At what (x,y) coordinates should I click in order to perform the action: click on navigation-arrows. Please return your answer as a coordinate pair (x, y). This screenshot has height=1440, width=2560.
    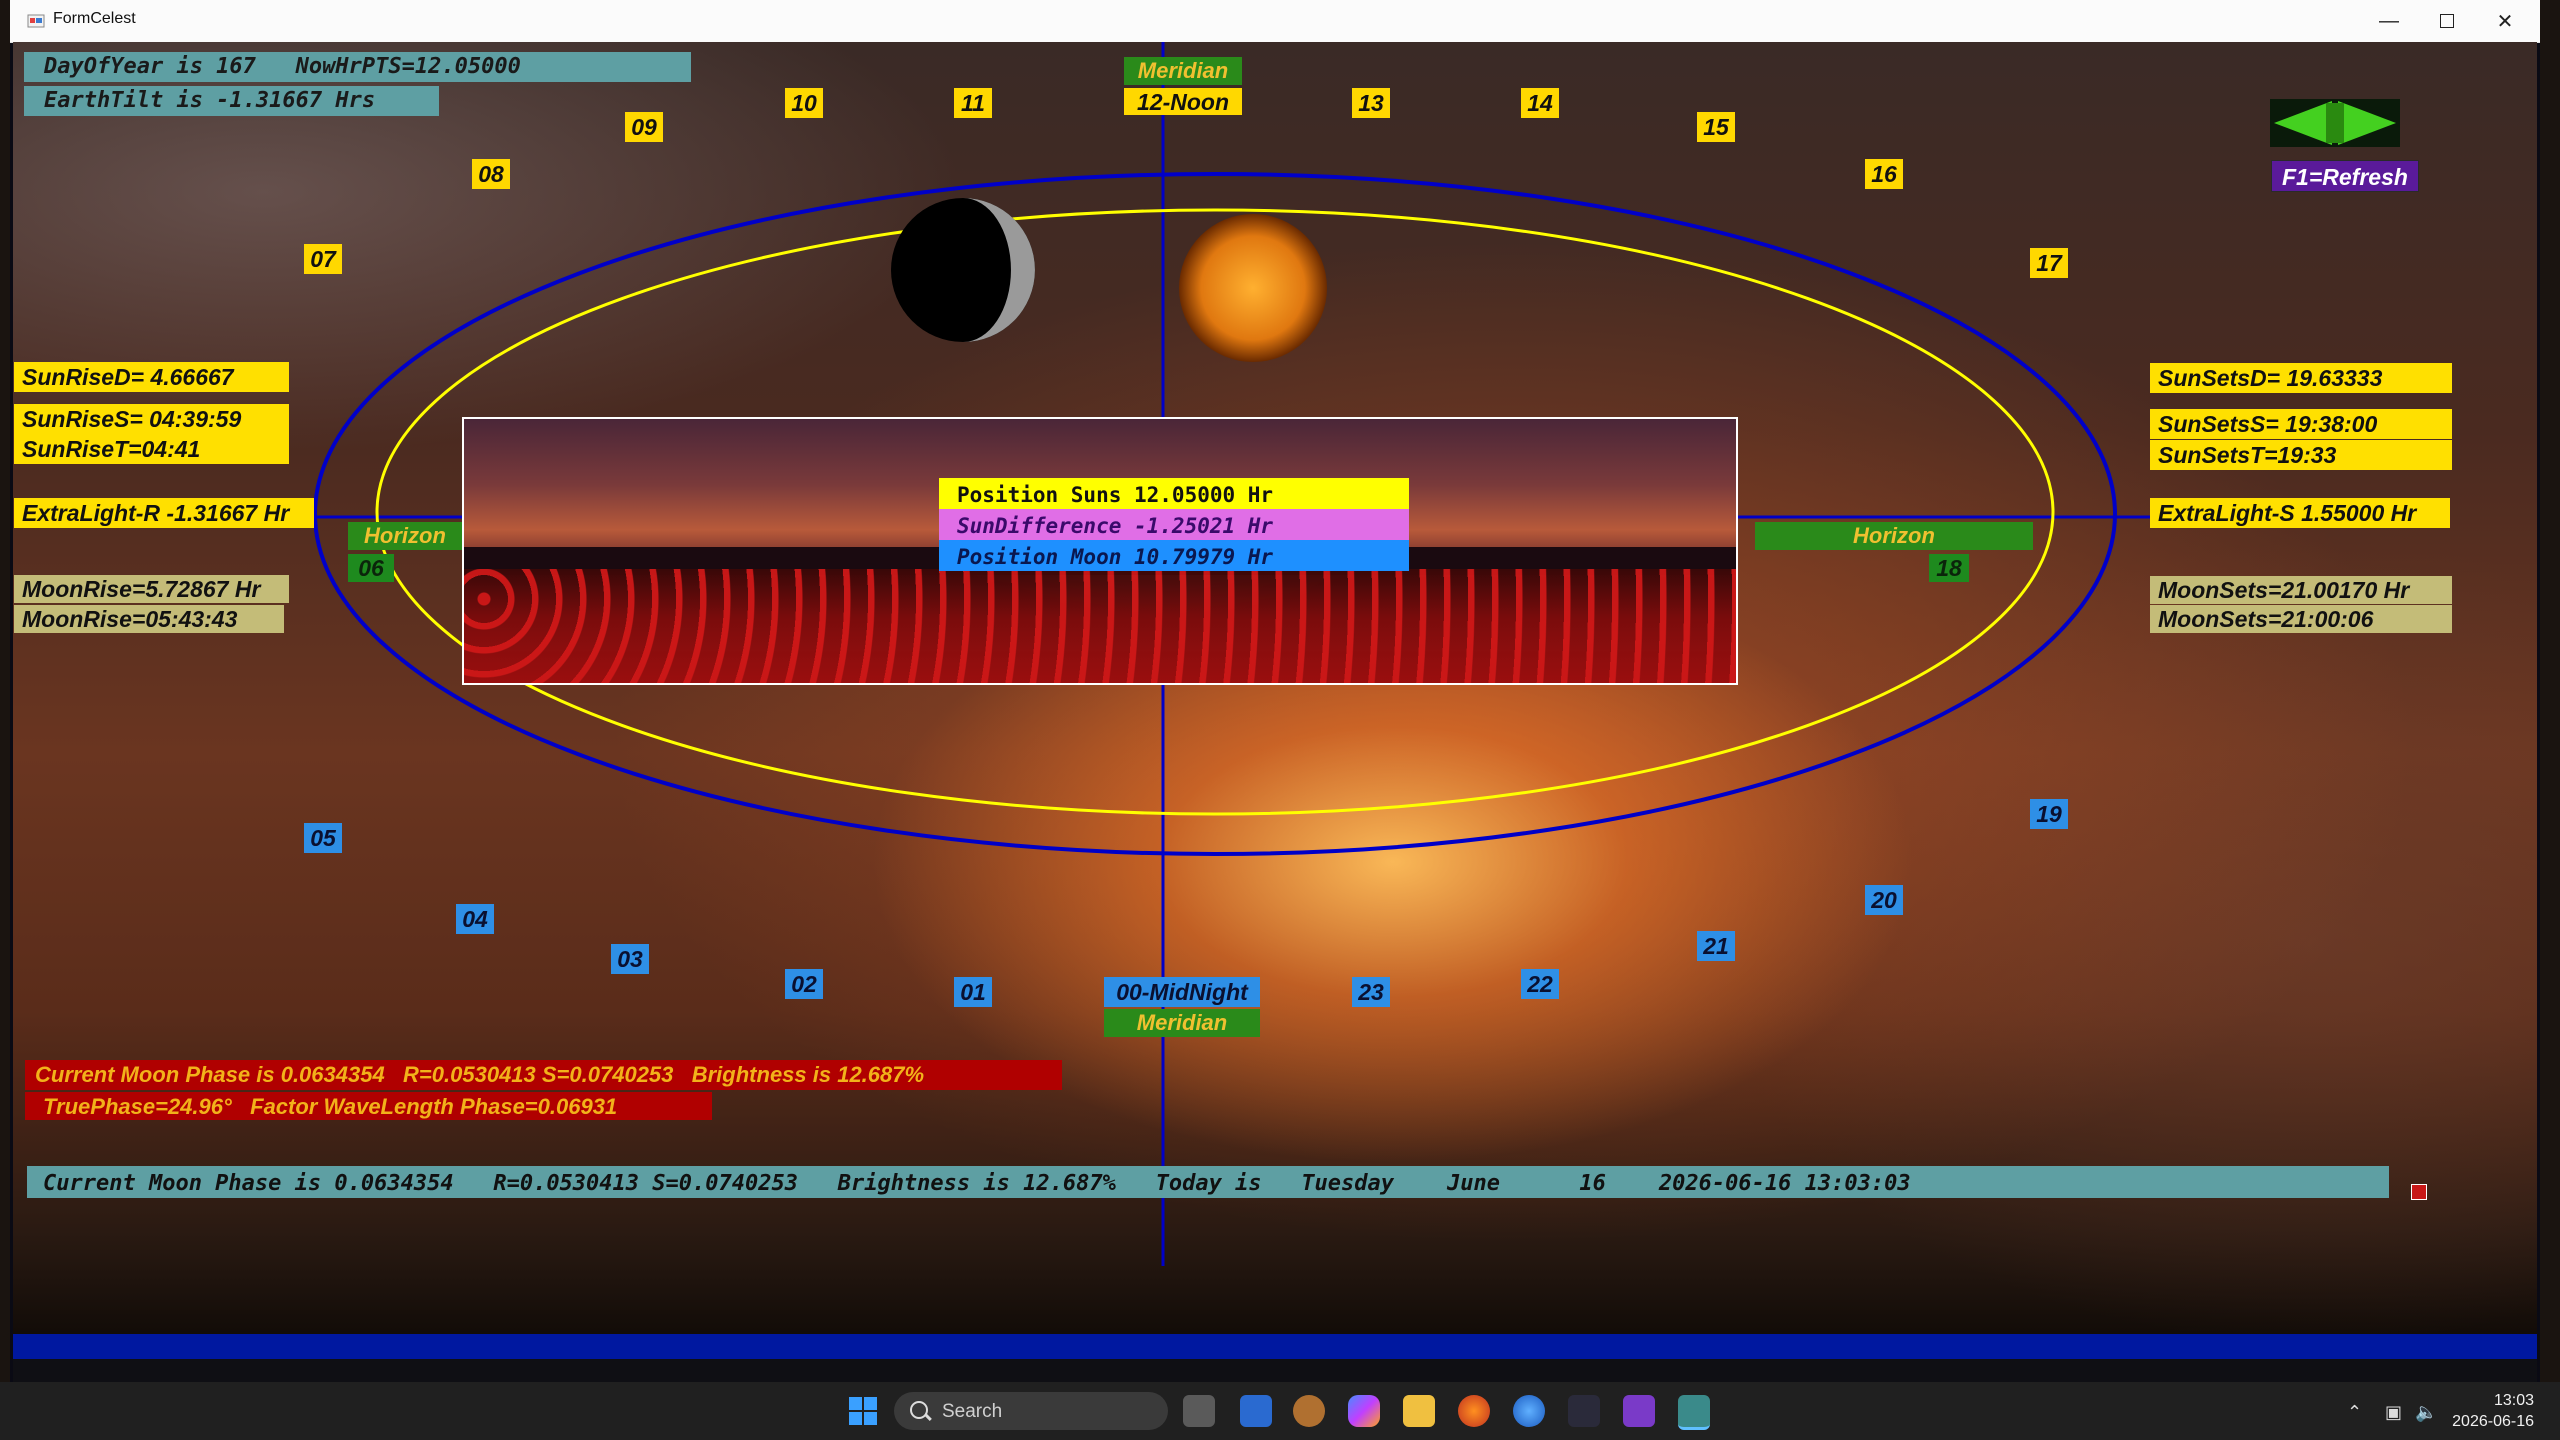
    Looking at the image, I should click on (2335, 123).